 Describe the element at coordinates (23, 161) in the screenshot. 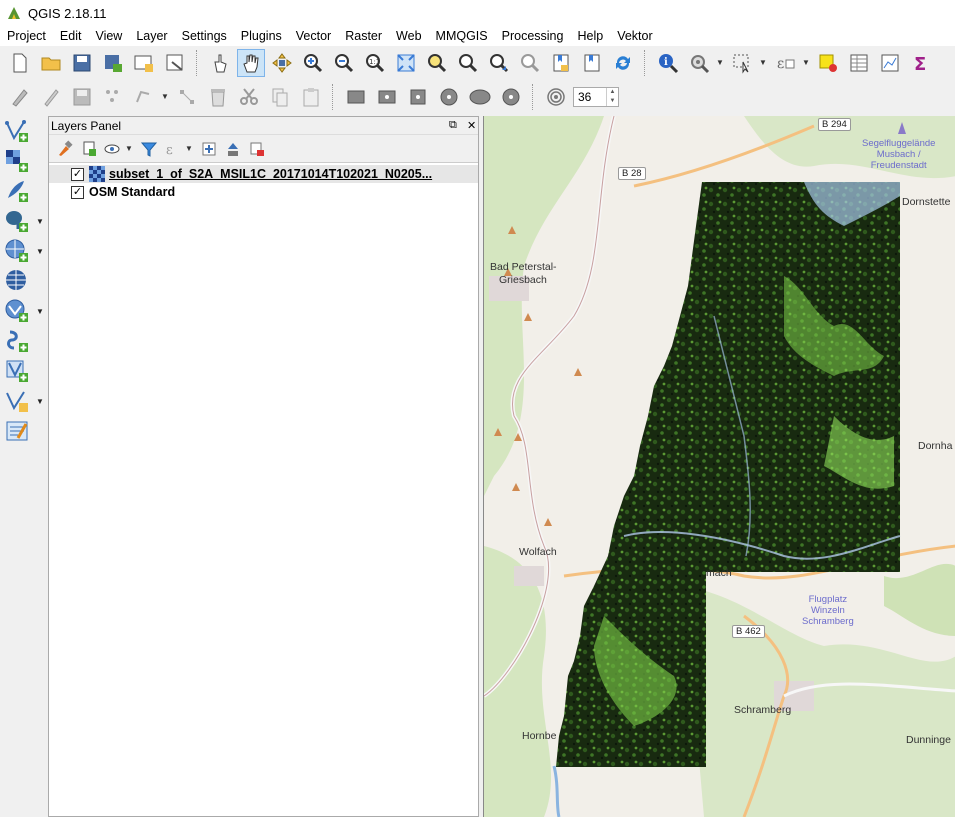

I see `add-raster-layer-button` at that location.